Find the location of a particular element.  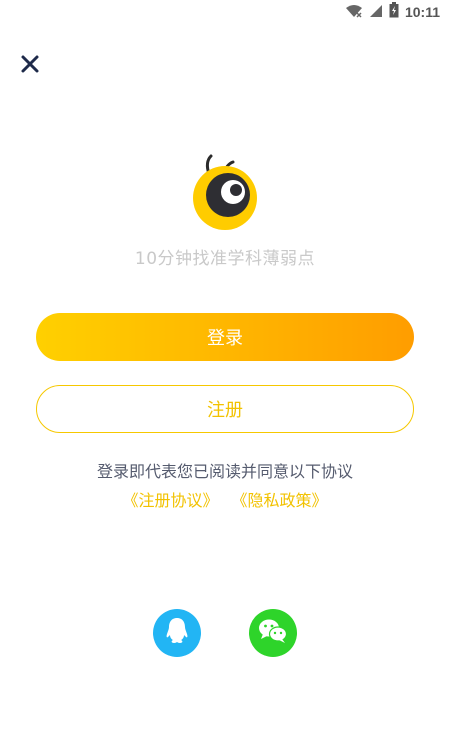

register-agreement-link: 《注册协议》 is located at coordinates (170, 500).